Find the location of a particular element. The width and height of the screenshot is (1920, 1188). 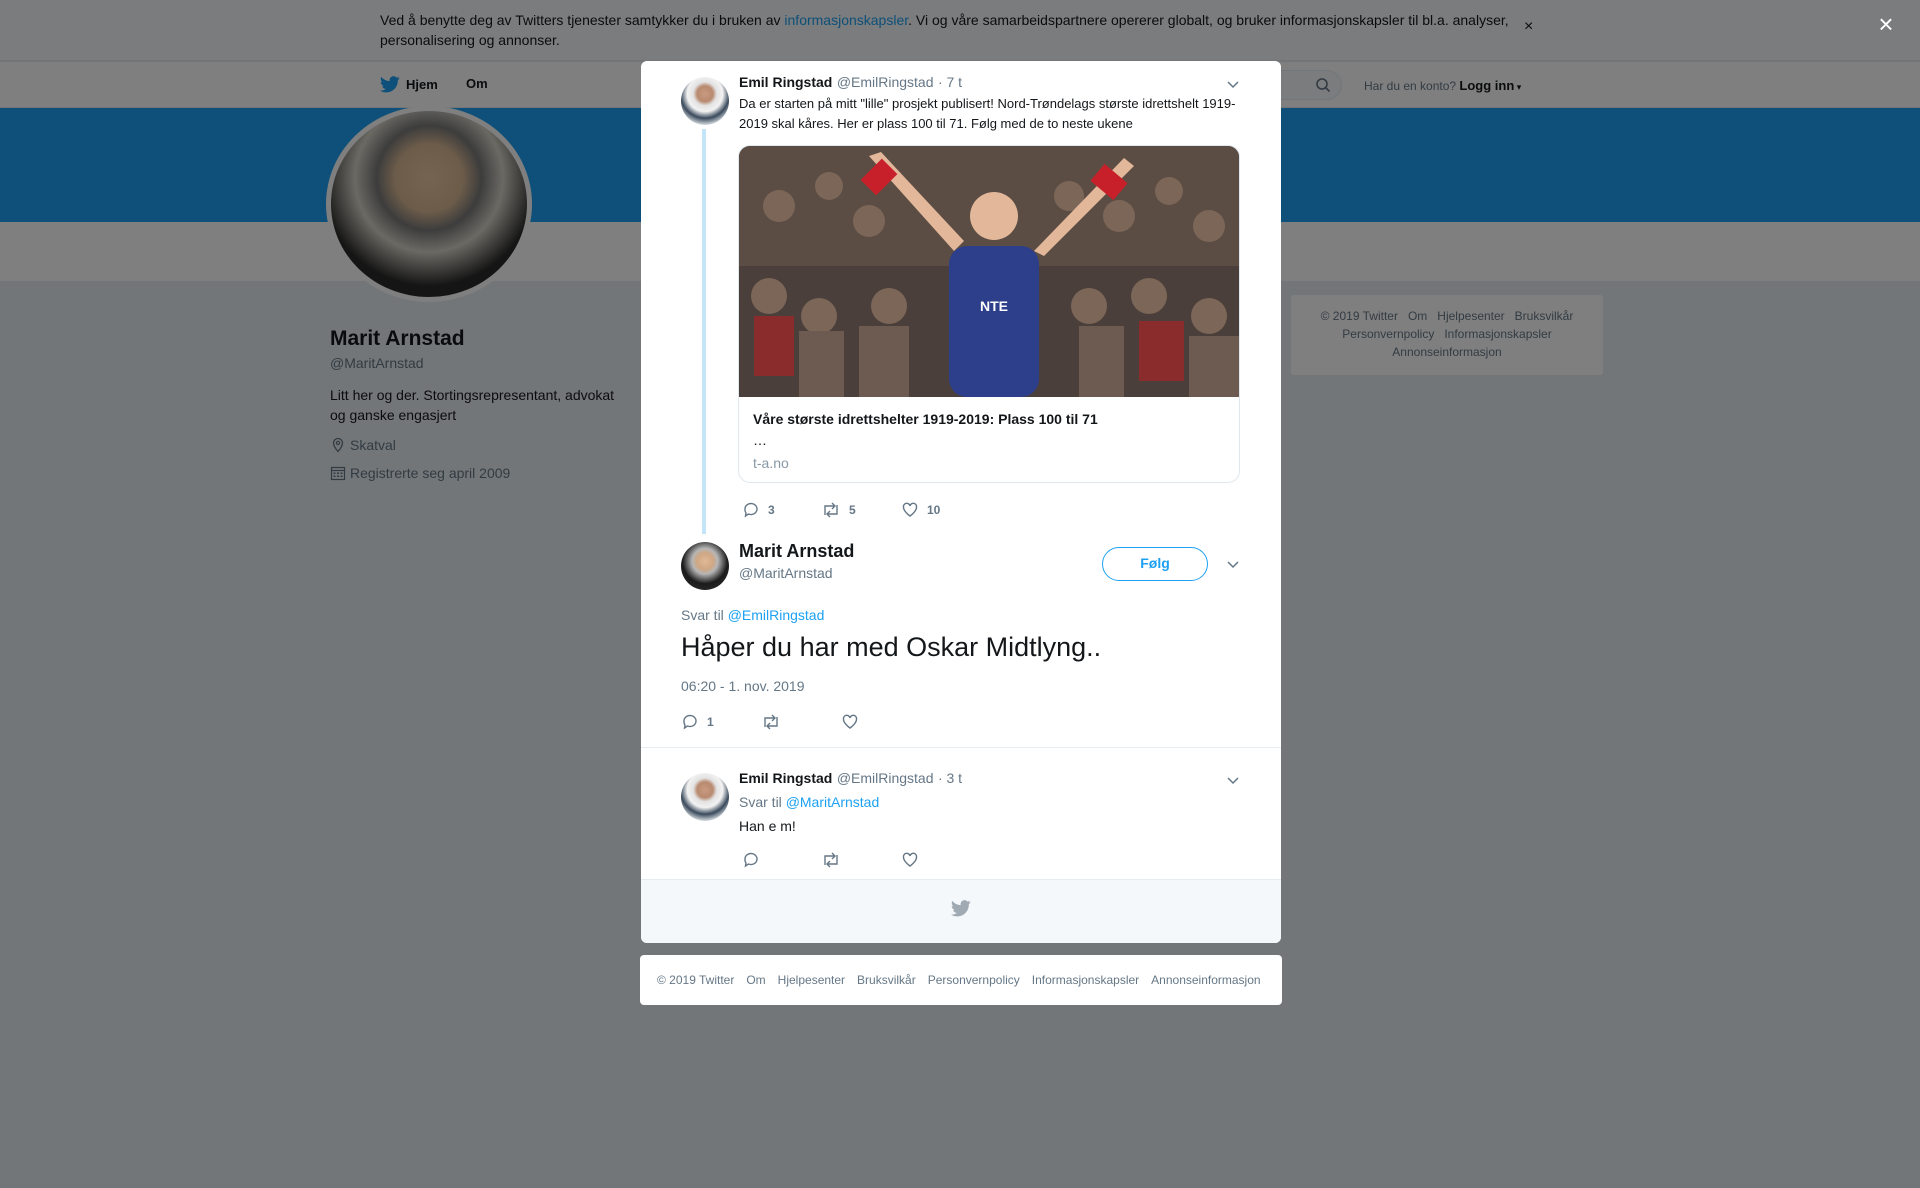

card-photo: NTE is located at coordinates (989, 271).